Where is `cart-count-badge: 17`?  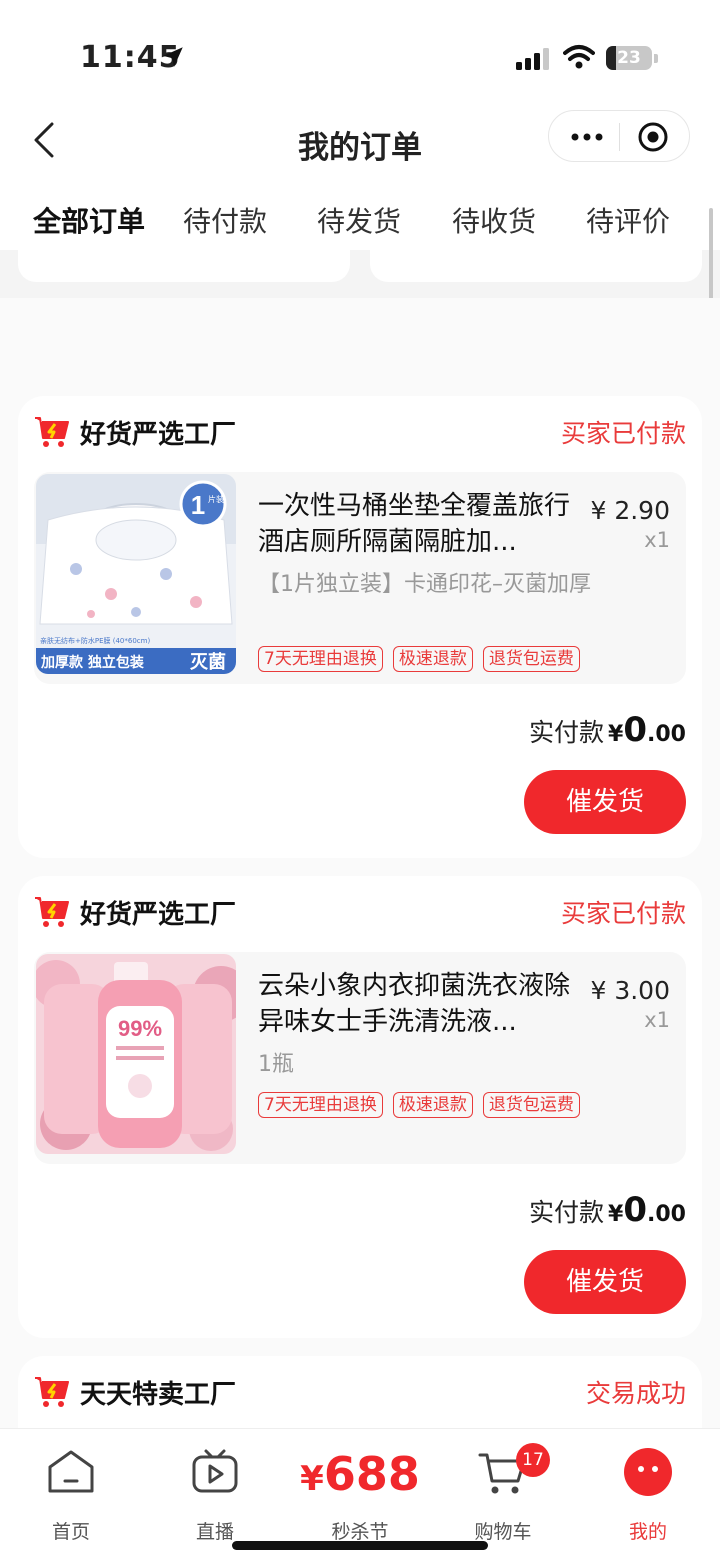 cart-count-badge: 17 is located at coordinates (533, 1460).